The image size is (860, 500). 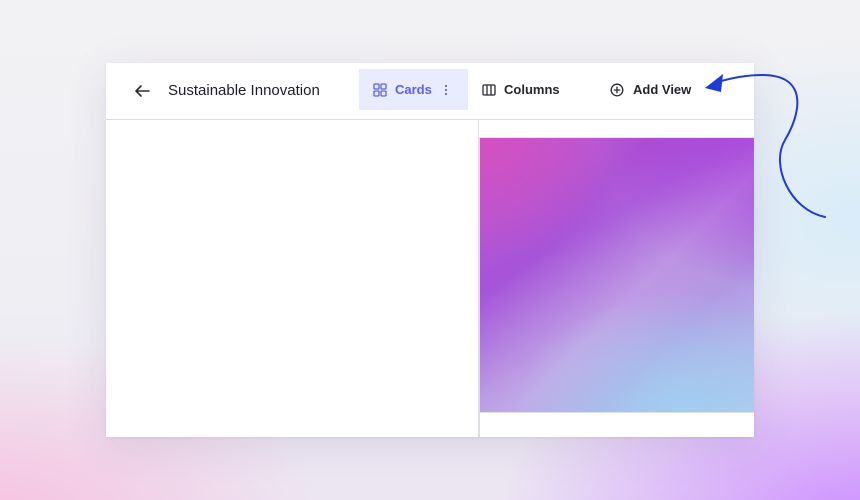 I want to click on back-button, so click(x=142, y=91).